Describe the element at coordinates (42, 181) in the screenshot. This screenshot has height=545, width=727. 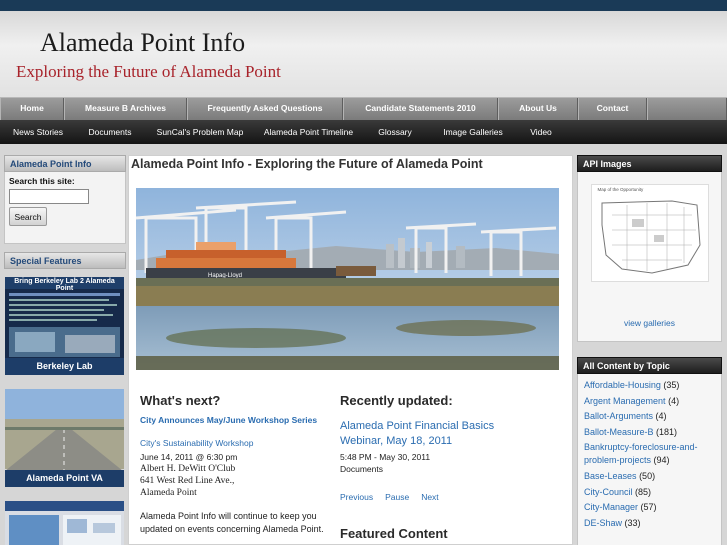
I see `search-label: Search this site:` at that location.